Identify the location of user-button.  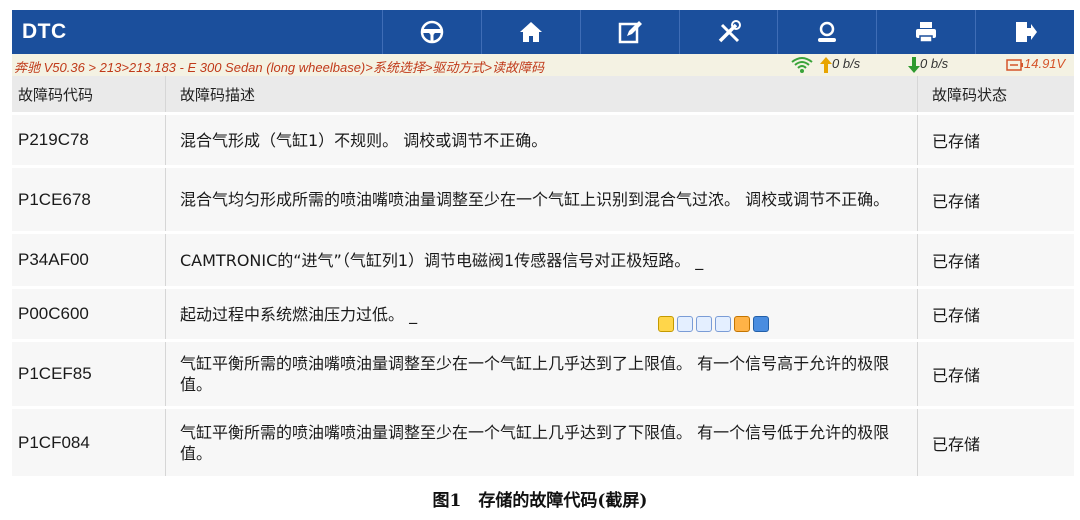
(826, 32).